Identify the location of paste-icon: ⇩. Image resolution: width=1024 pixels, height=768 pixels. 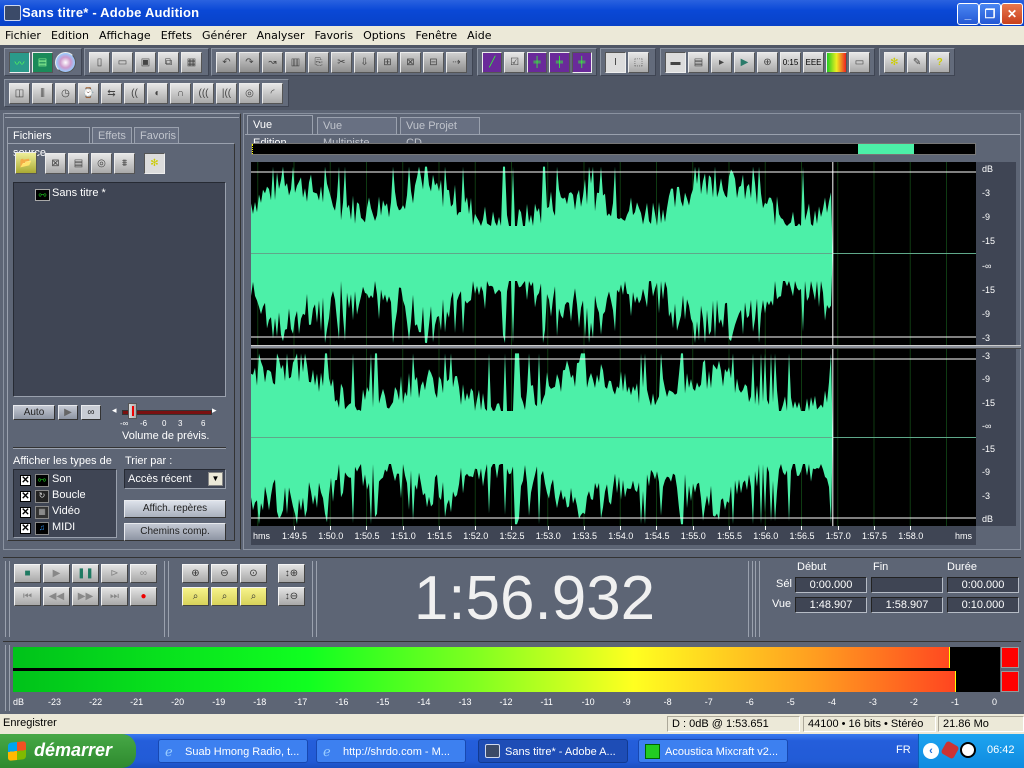
(364, 62).